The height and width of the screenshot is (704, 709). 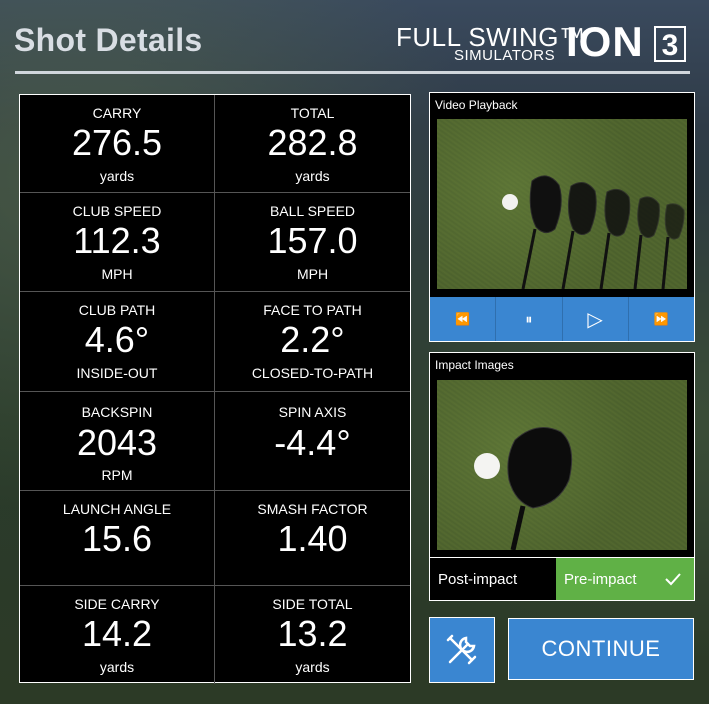 I want to click on video-frame, so click(x=562, y=204).